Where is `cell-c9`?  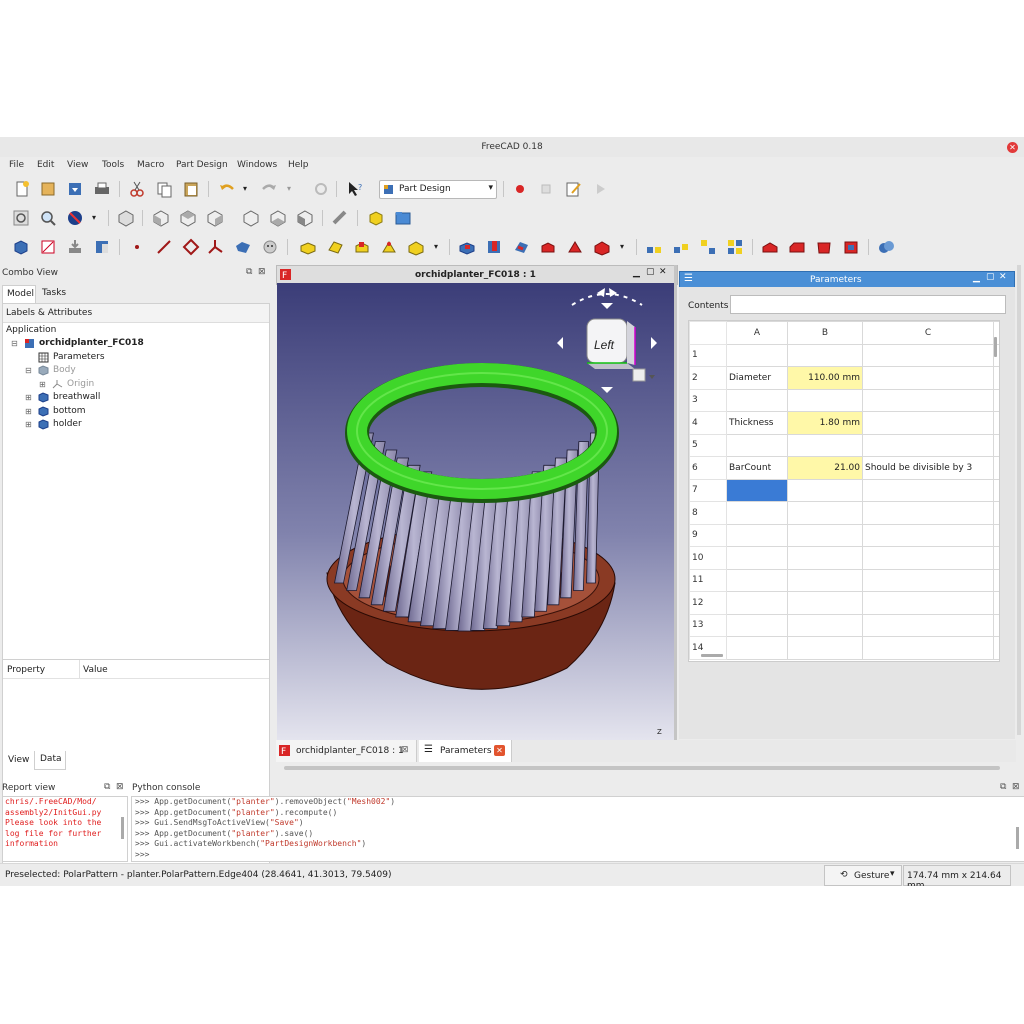 cell-c9 is located at coordinates (928, 535).